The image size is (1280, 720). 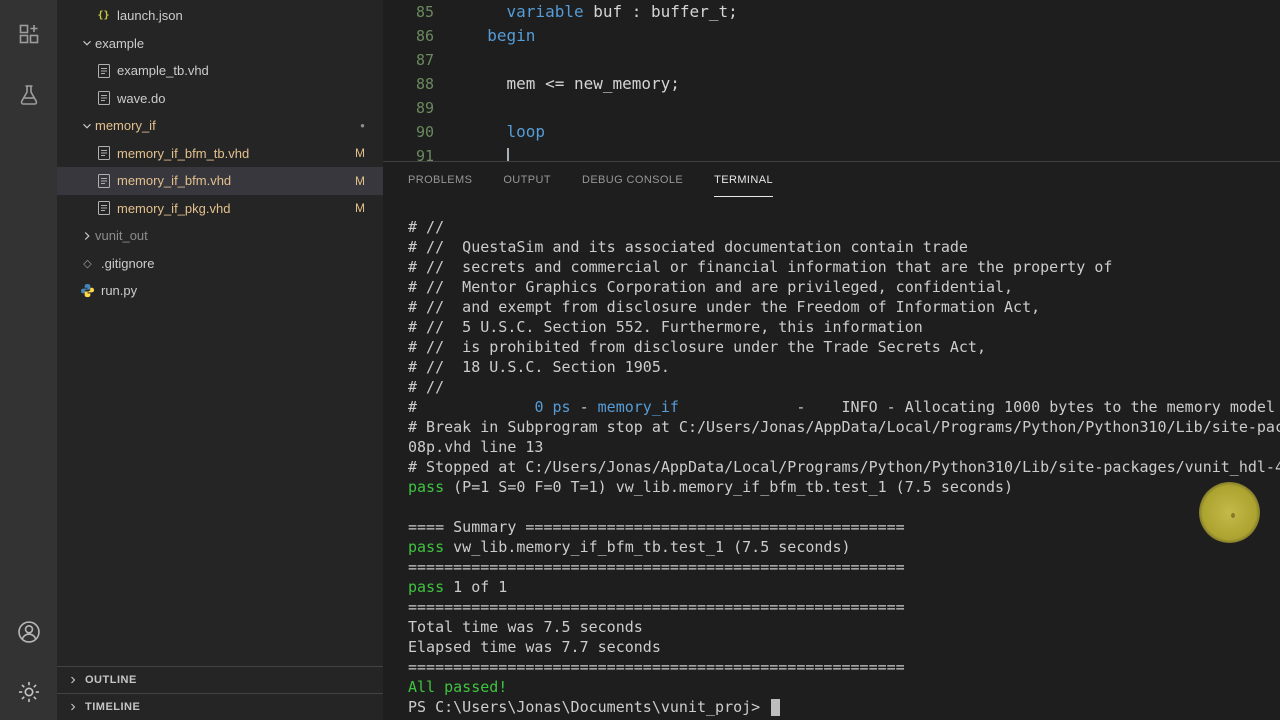 I want to click on file-label: example_tb.vhd, so click(x=163, y=71).